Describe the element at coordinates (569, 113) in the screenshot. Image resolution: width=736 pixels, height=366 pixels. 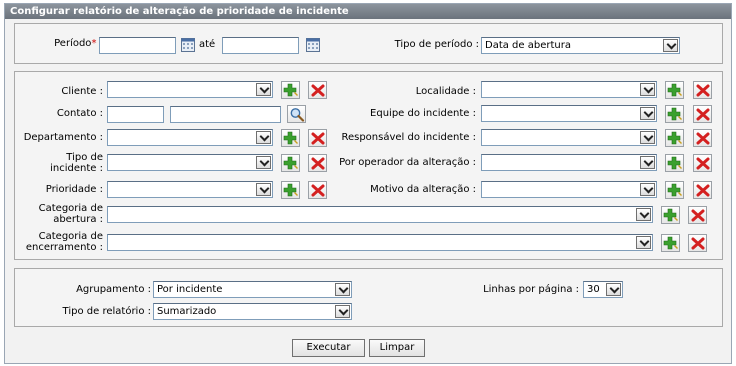
I see `equipe-select` at that location.